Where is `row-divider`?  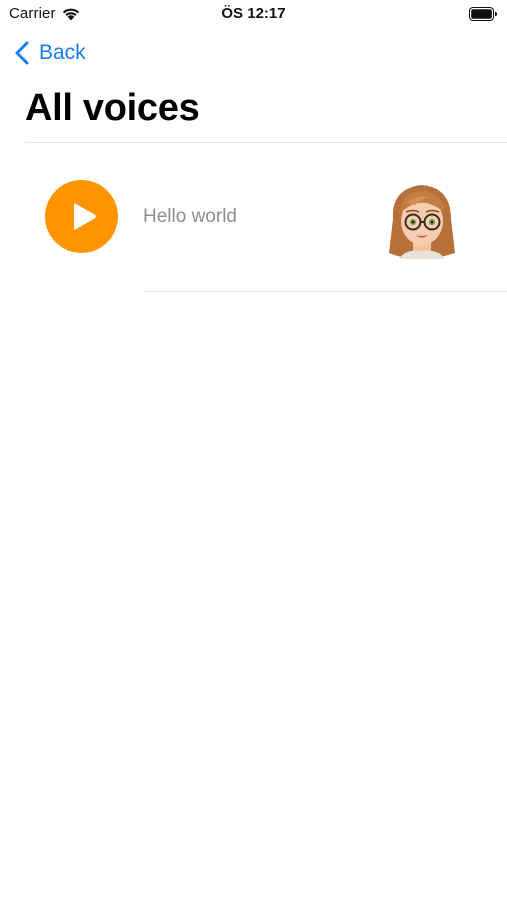 row-divider is located at coordinates (326, 291).